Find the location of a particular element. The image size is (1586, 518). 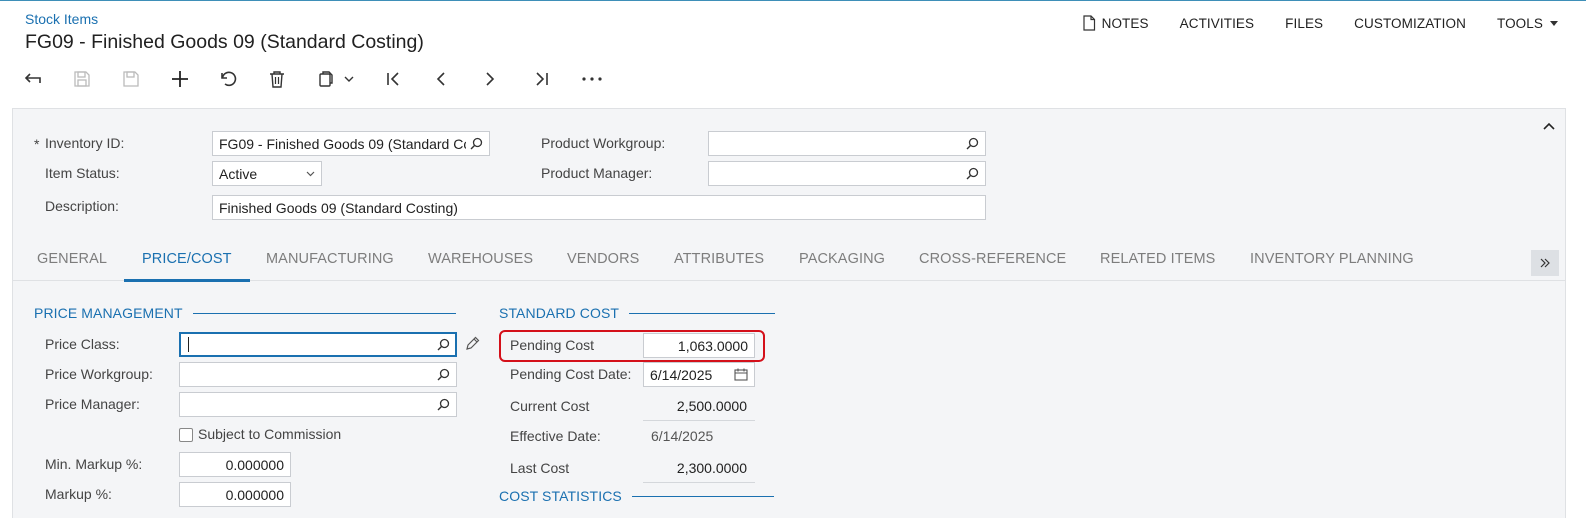

price-management-header: PRICE MANAGEMENT is located at coordinates (245, 313).